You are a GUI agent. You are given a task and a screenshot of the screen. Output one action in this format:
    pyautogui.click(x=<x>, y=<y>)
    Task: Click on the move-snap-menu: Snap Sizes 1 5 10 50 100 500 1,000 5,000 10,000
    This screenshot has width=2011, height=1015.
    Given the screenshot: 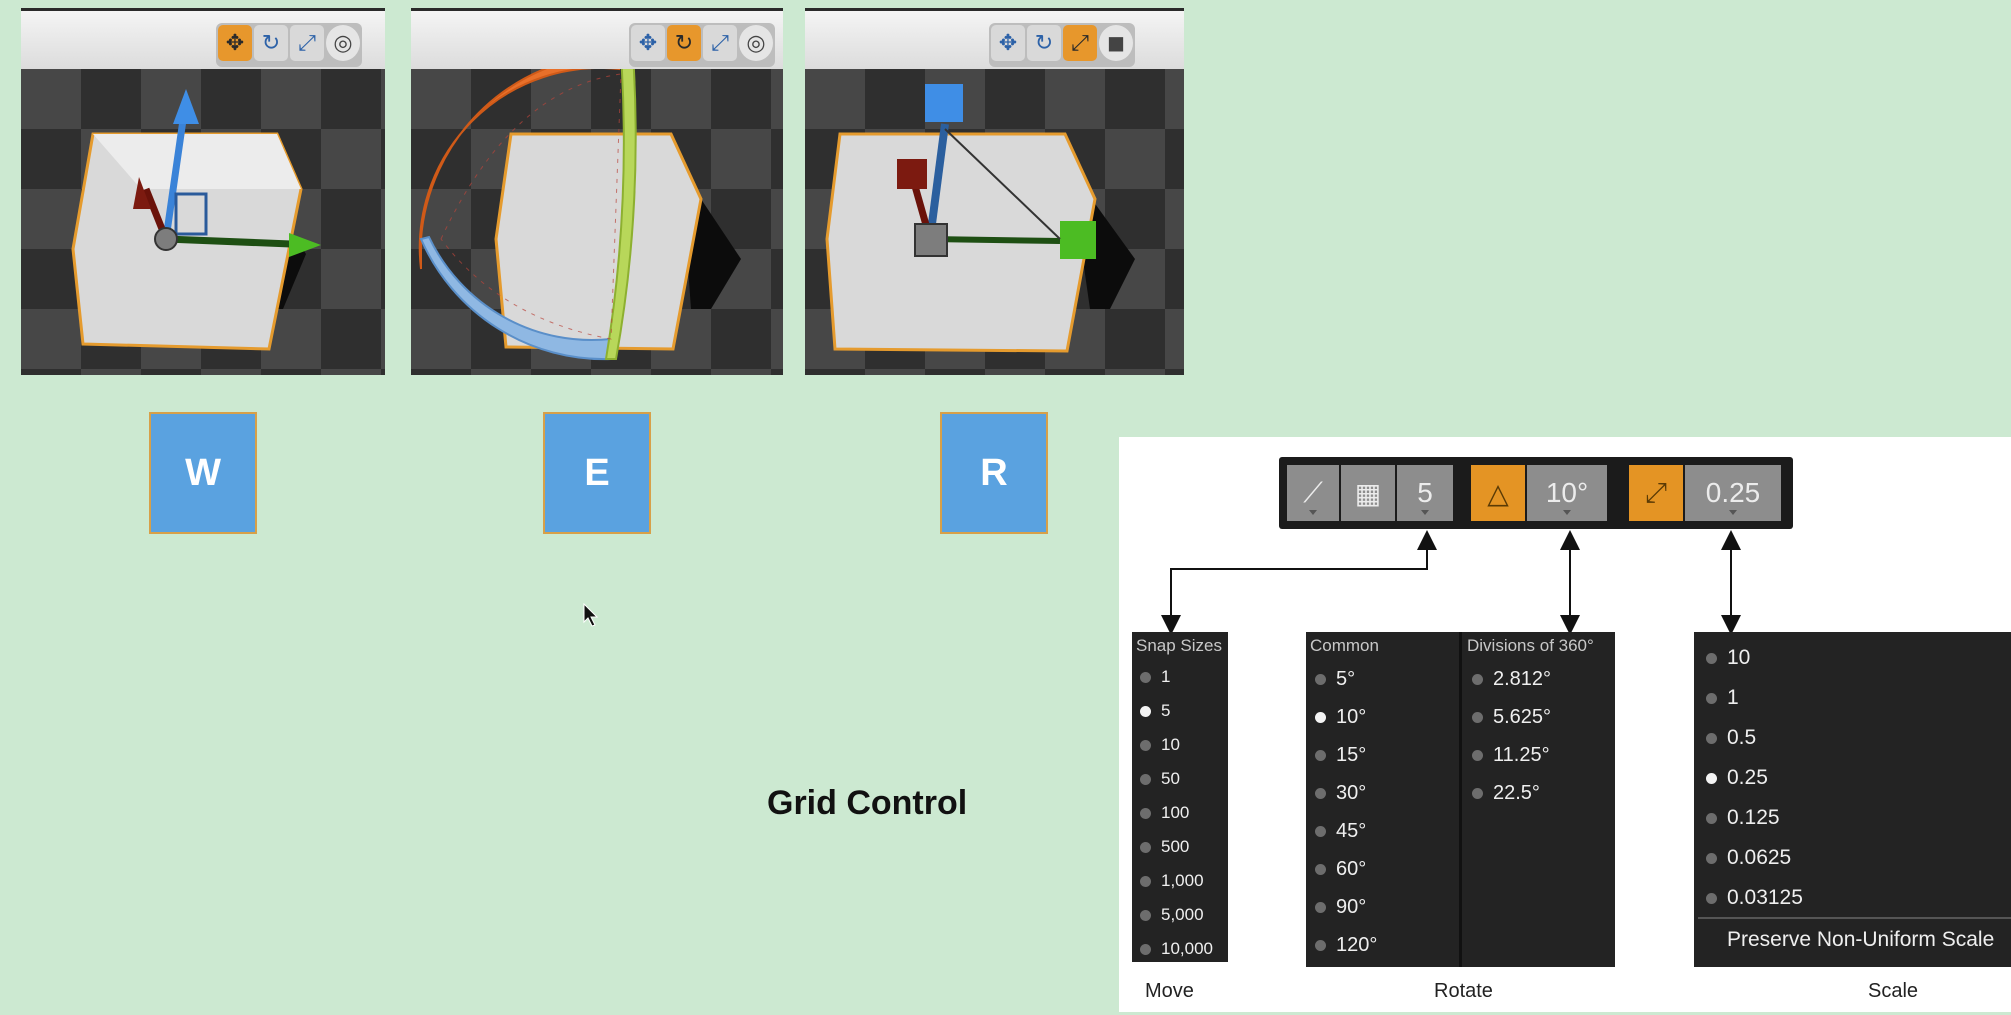 What is the action you would take?
    pyautogui.click(x=1180, y=797)
    